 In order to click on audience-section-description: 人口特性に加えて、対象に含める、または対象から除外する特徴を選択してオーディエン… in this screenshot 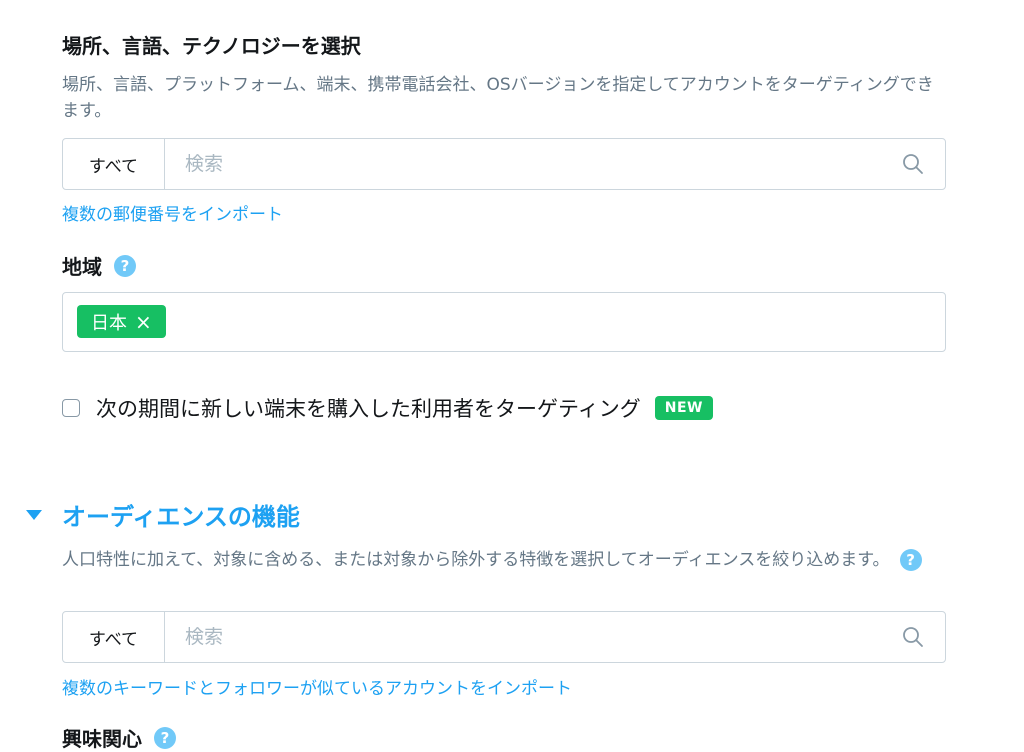, I will do `click(476, 560)`.